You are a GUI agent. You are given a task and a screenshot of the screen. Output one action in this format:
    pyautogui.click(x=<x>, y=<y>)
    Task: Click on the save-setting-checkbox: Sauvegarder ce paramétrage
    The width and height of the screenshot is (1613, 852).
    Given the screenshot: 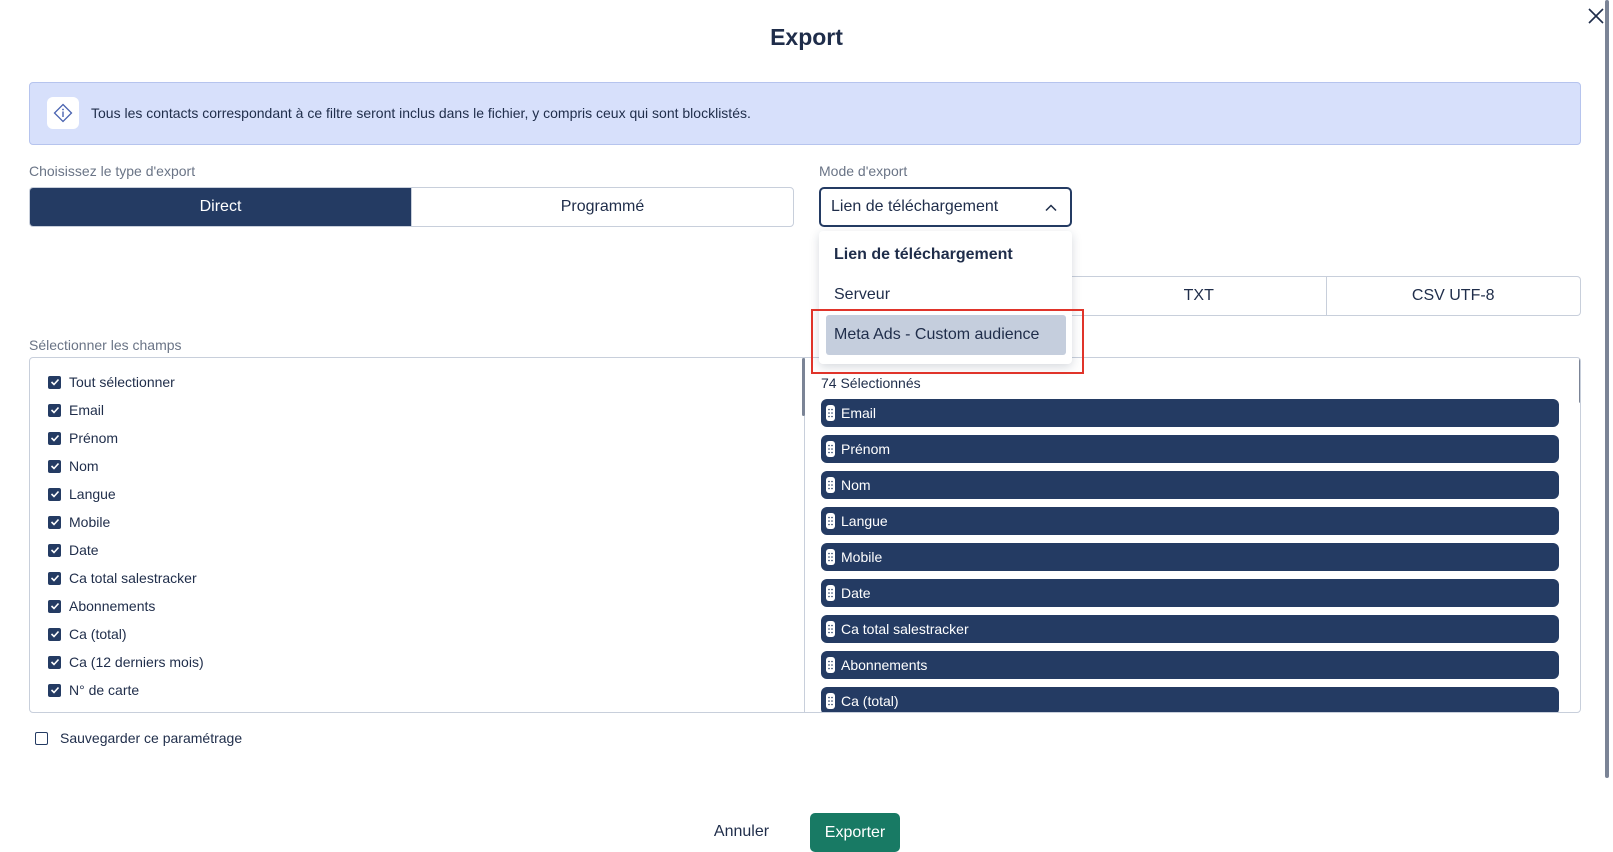 What is the action you would take?
    pyautogui.click(x=138, y=738)
    